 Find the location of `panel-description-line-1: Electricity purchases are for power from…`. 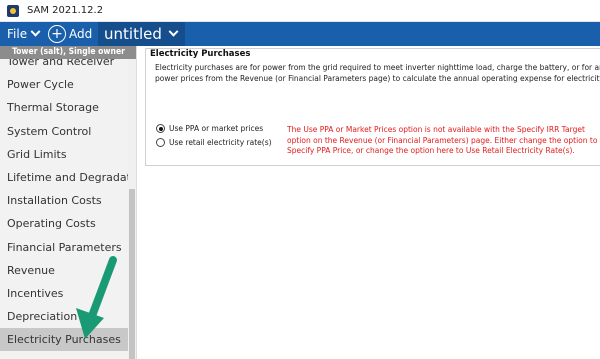

panel-description-line-1: Electricity purchases are for power from… is located at coordinates (377, 67).